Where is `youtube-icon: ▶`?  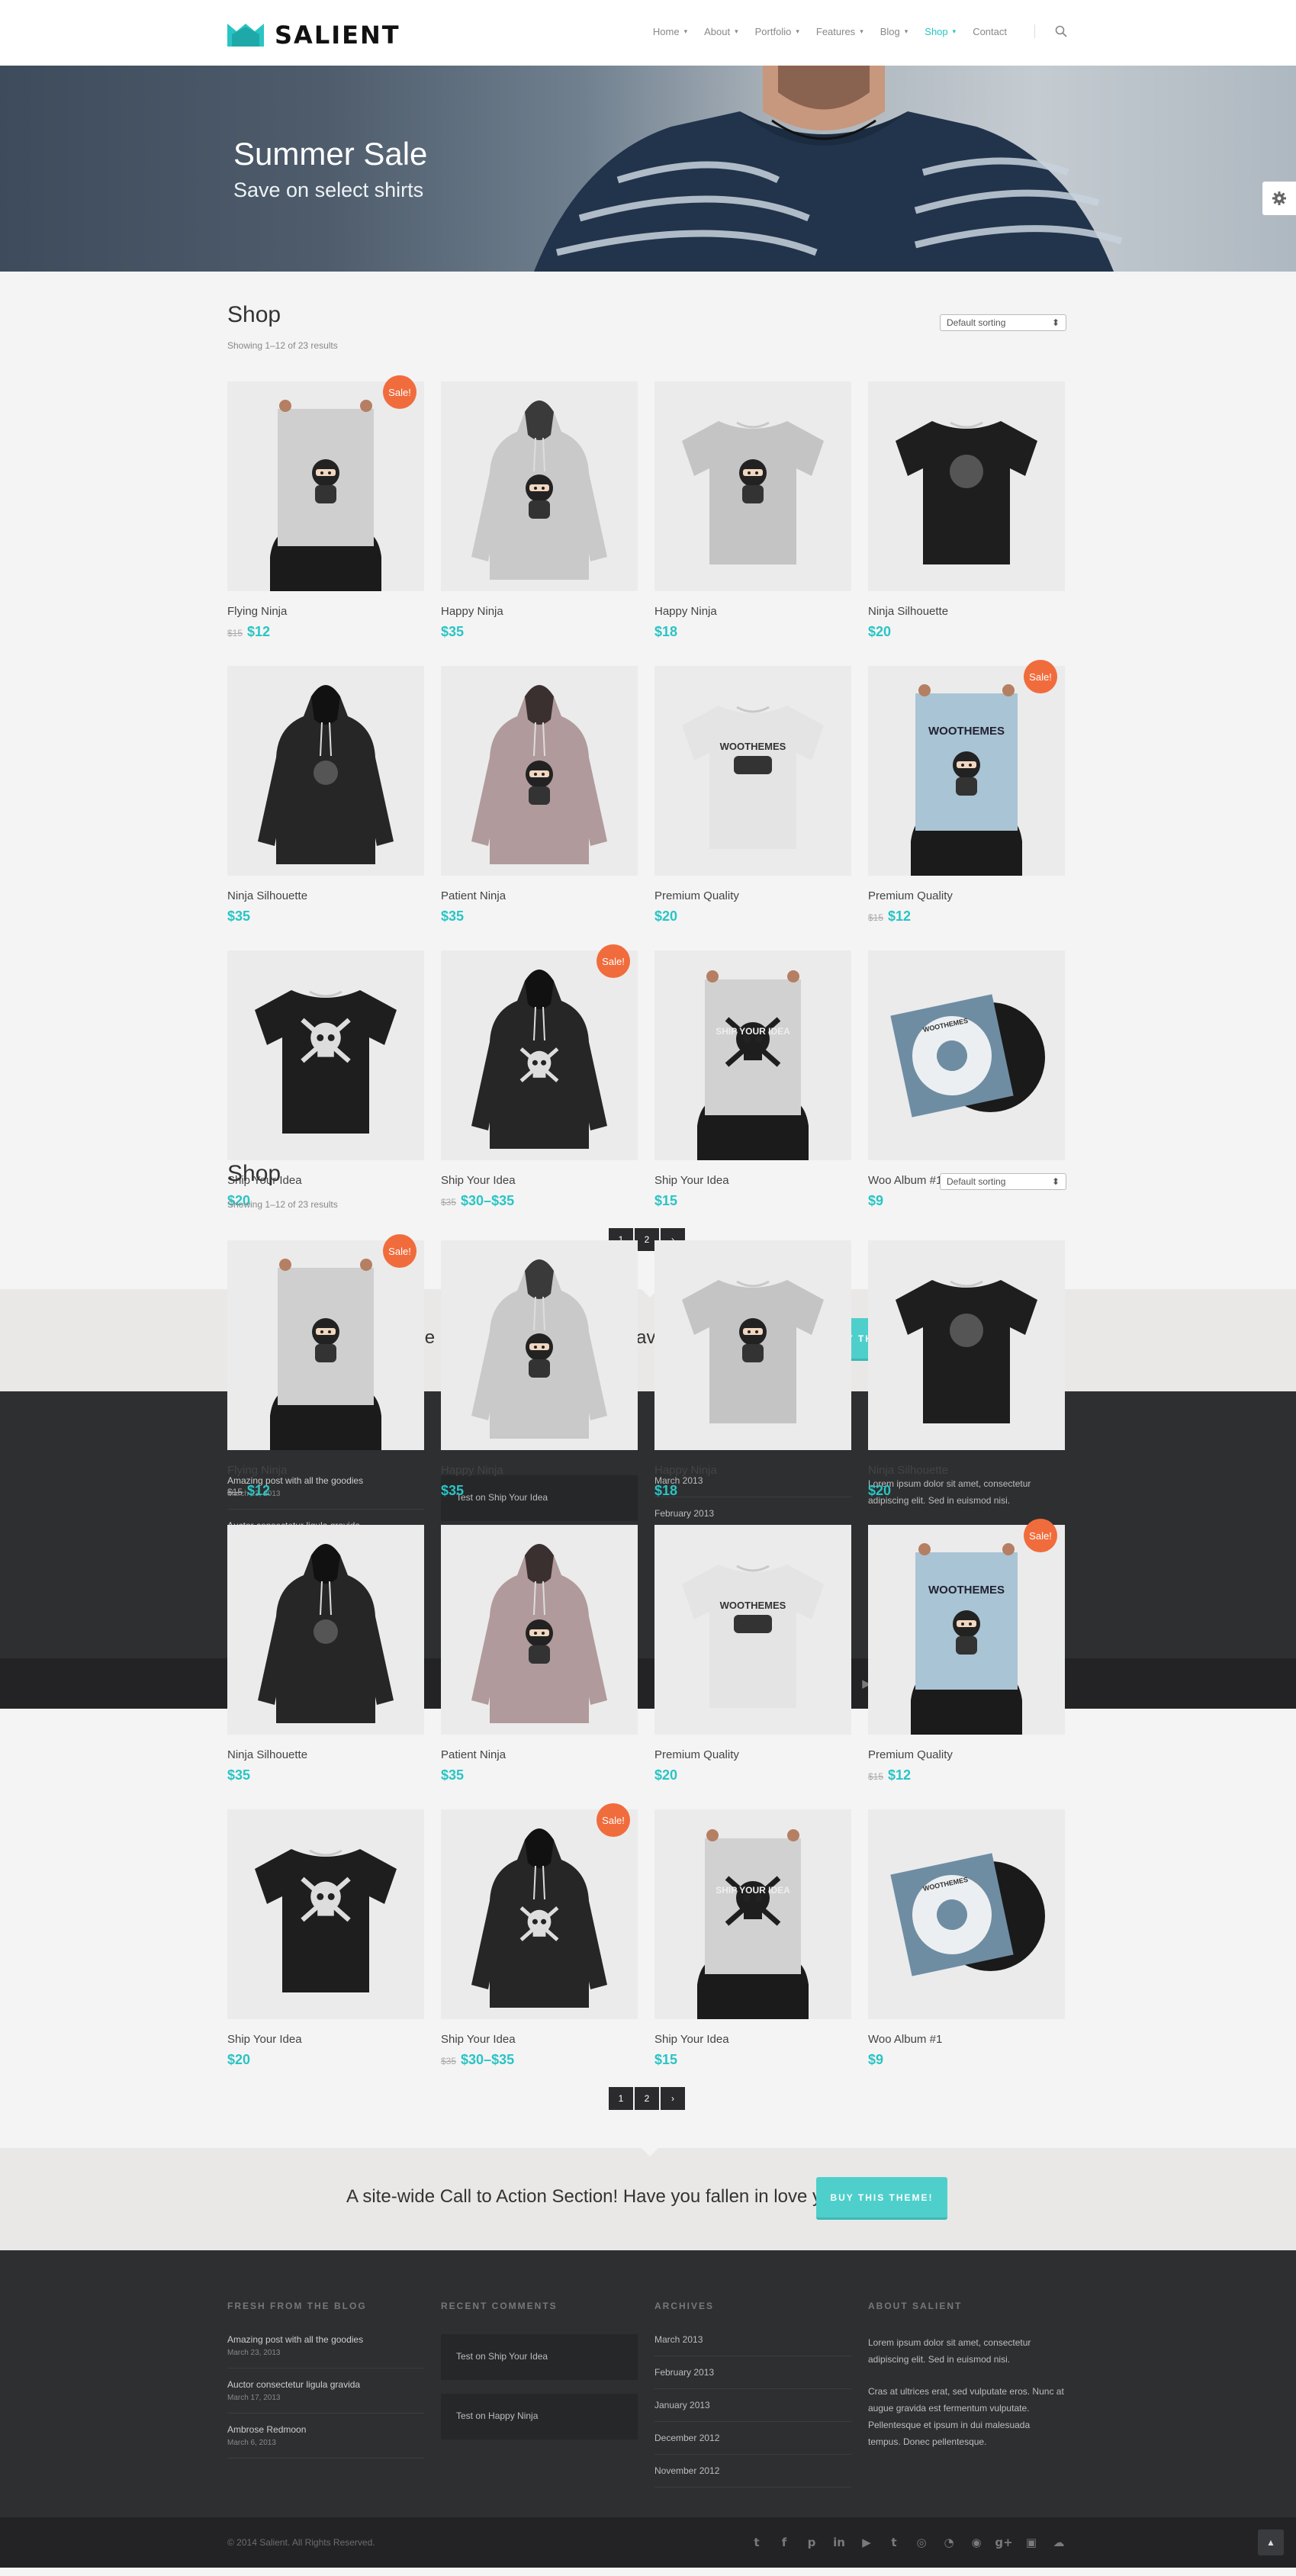
youtube-icon: ▶ is located at coordinates (866, 2542).